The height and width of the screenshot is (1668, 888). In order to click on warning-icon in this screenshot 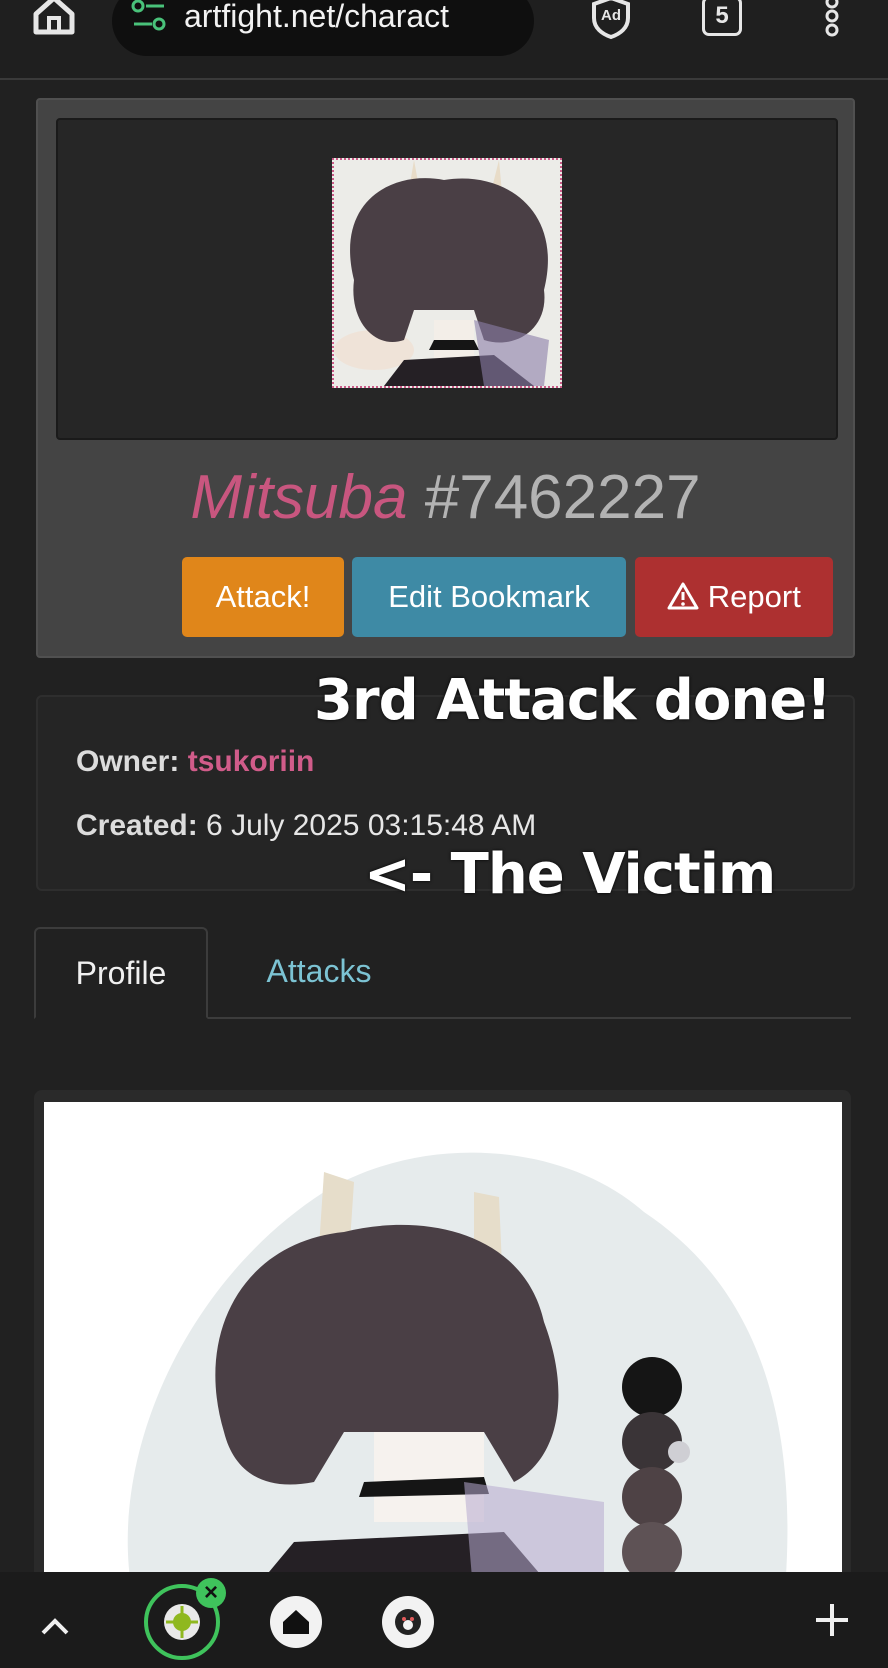, I will do `click(683, 596)`.